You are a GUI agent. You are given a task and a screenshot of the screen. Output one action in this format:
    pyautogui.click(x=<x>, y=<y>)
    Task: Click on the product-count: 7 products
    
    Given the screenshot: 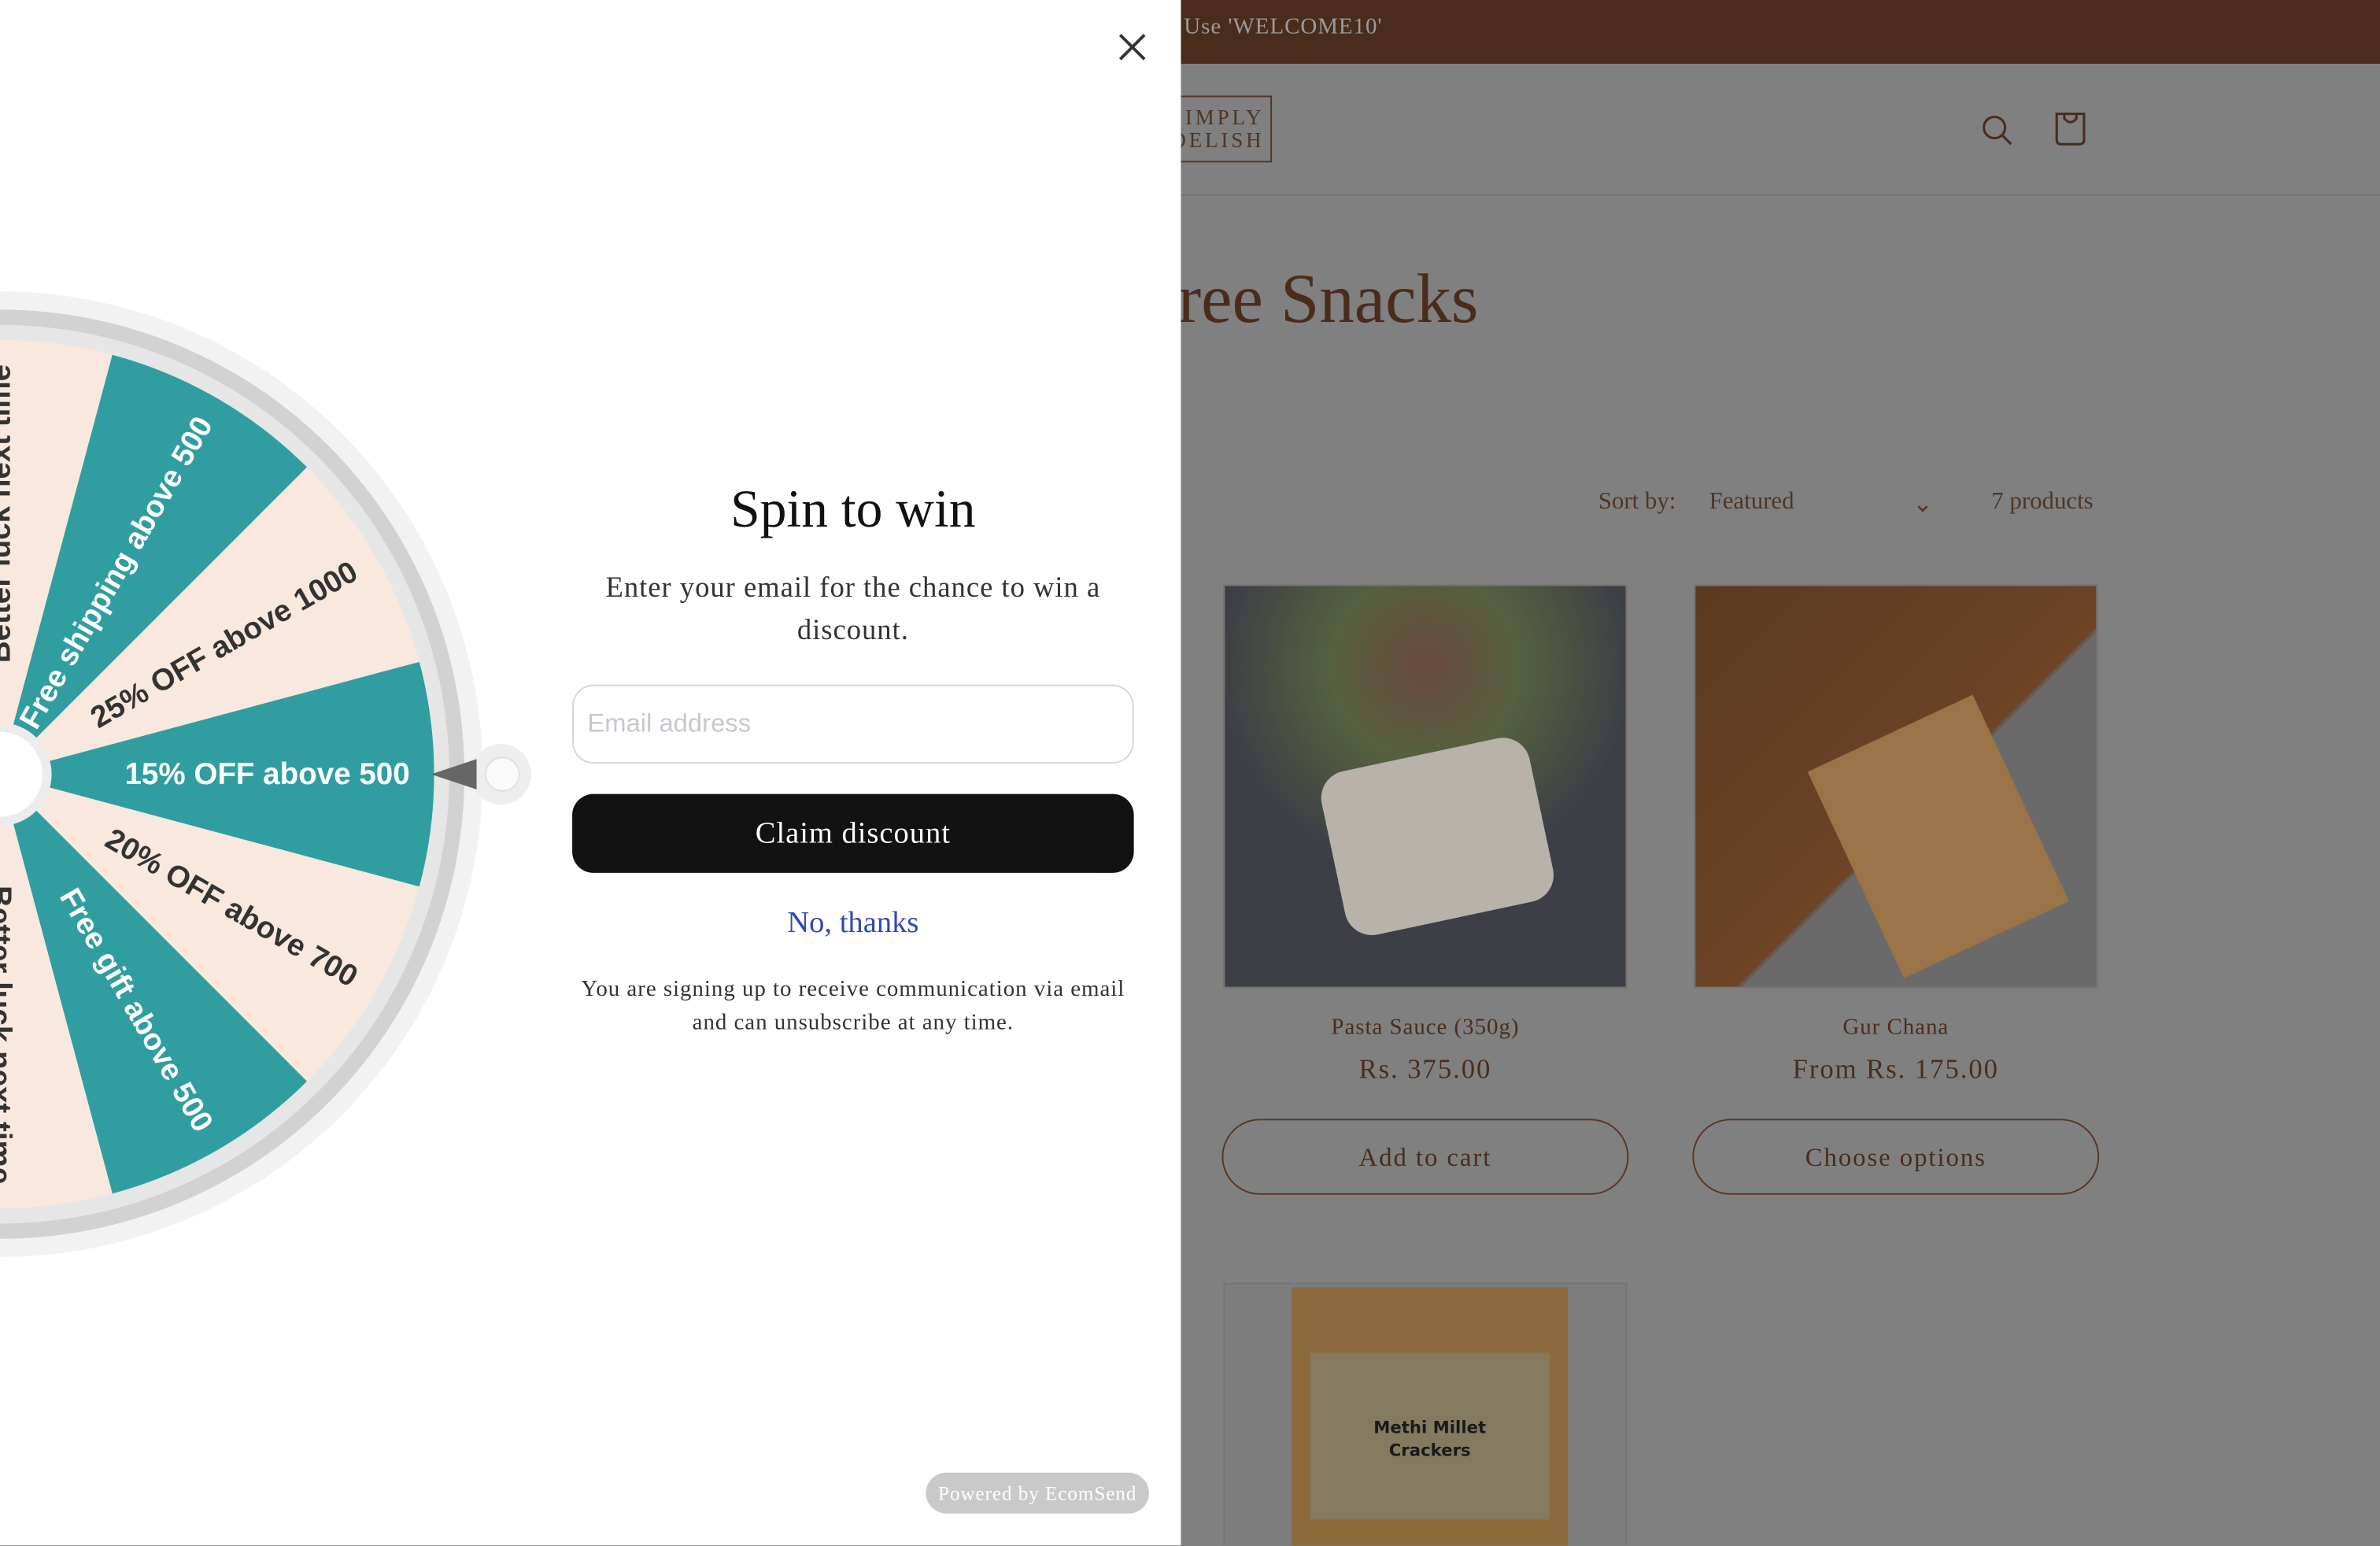 What is the action you would take?
    pyautogui.click(x=2042, y=502)
    